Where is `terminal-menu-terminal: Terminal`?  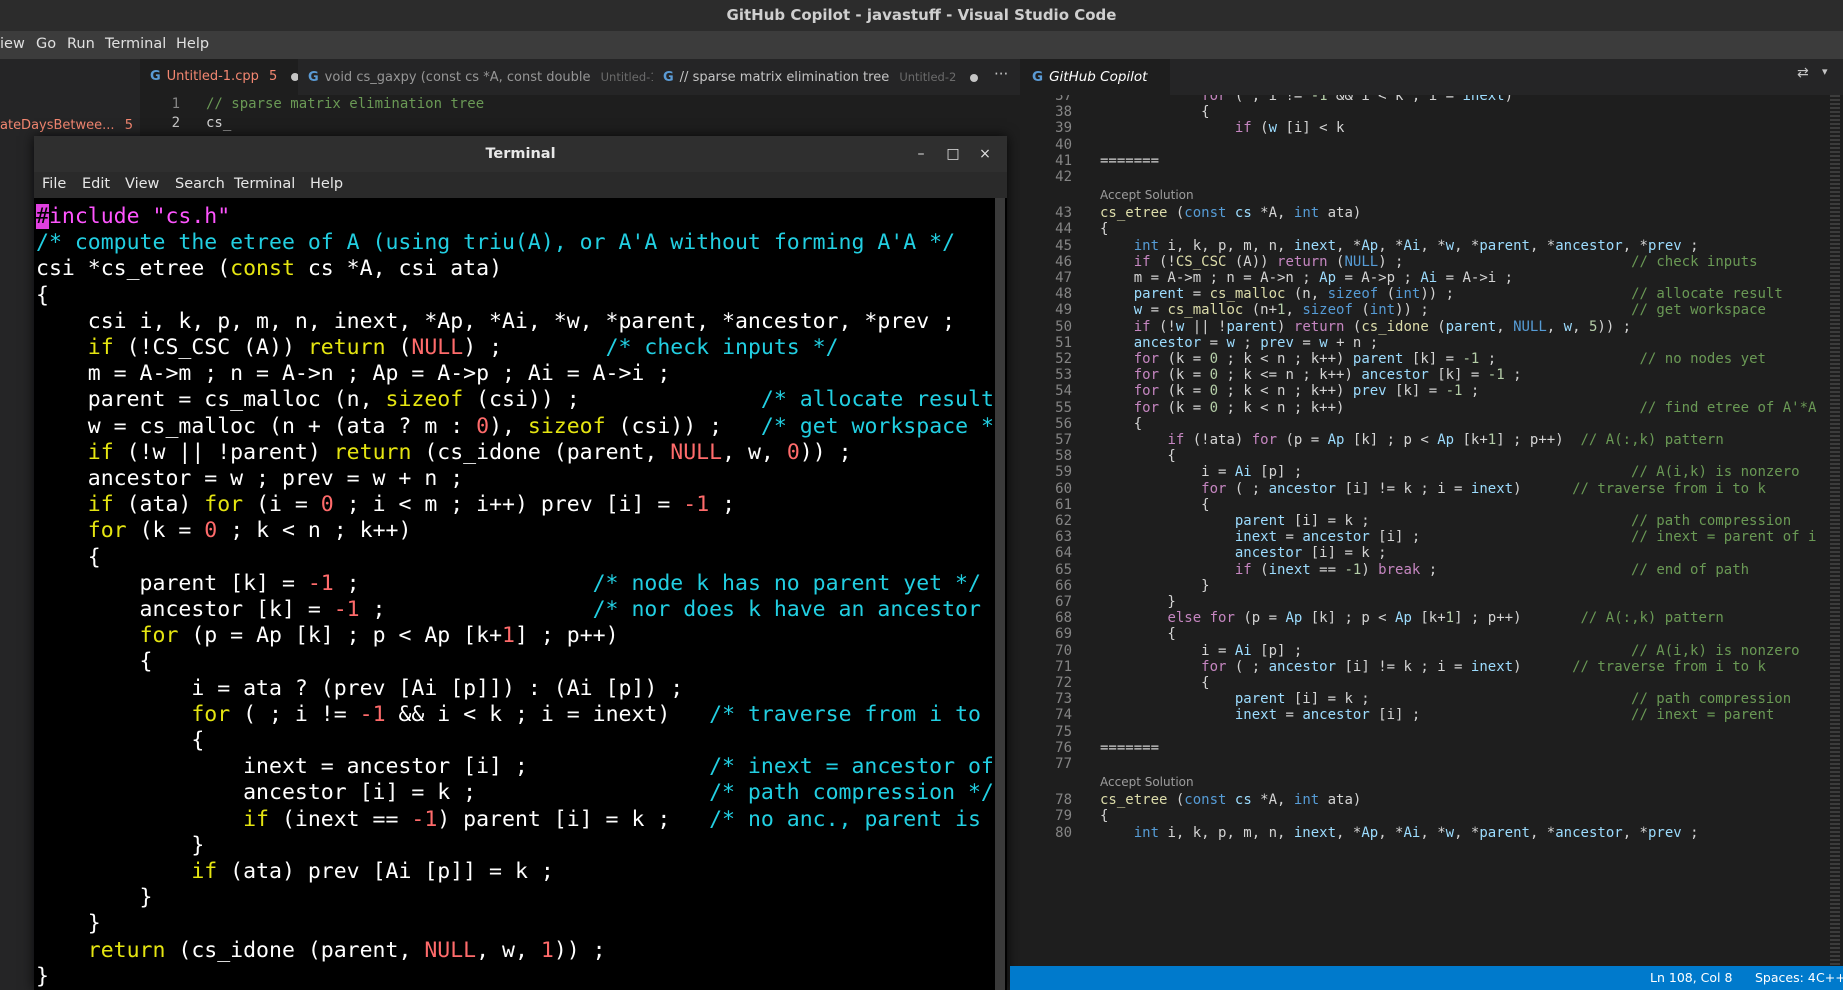
terminal-menu-terminal: Terminal is located at coordinates (264, 184).